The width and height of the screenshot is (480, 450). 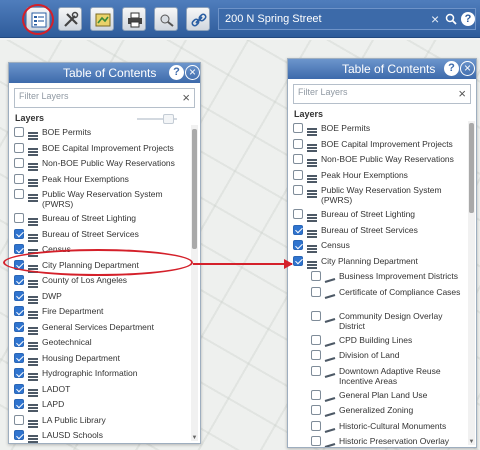 I want to click on layer-item: LA Public Library, so click(x=104, y=421).